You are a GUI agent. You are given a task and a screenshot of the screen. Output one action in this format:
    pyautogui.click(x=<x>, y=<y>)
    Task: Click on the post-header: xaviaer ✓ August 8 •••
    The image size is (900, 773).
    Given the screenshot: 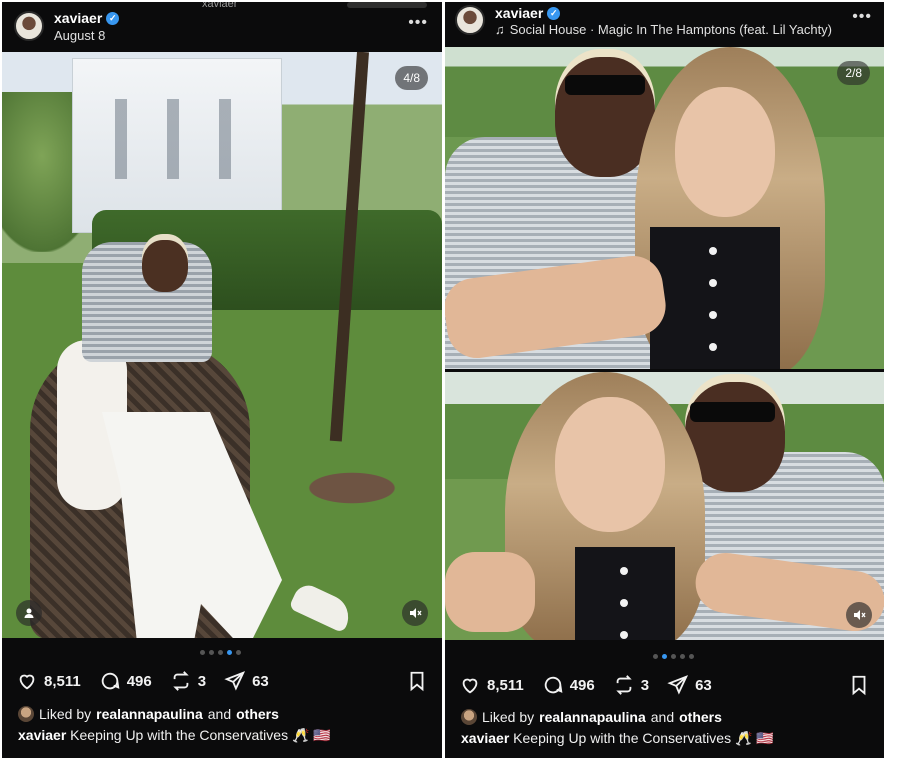 What is the action you would take?
    pyautogui.click(x=222, y=27)
    